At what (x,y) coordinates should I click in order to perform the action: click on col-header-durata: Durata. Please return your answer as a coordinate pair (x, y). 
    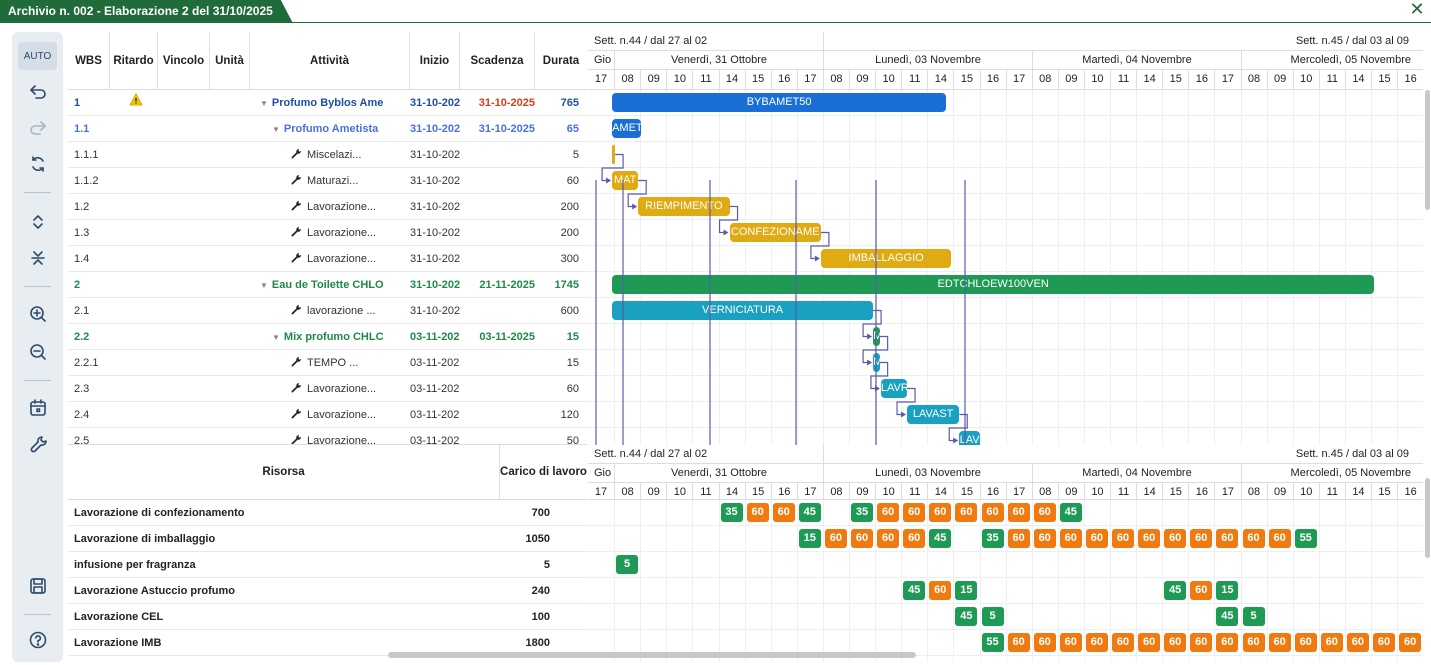
    Looking at the image, I should click on (561, 61).